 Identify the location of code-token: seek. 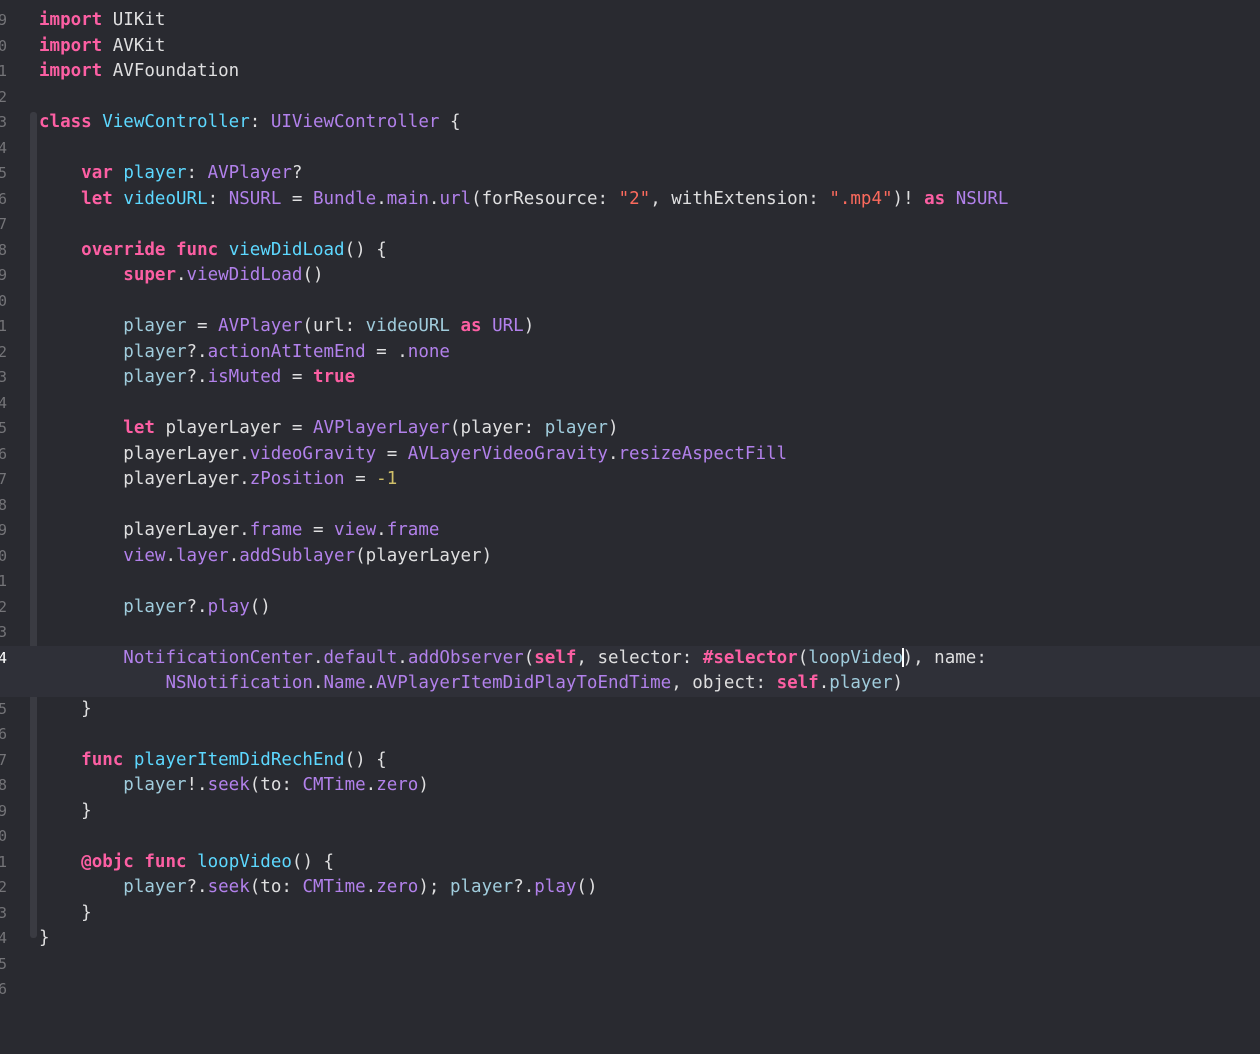
(228, 785).